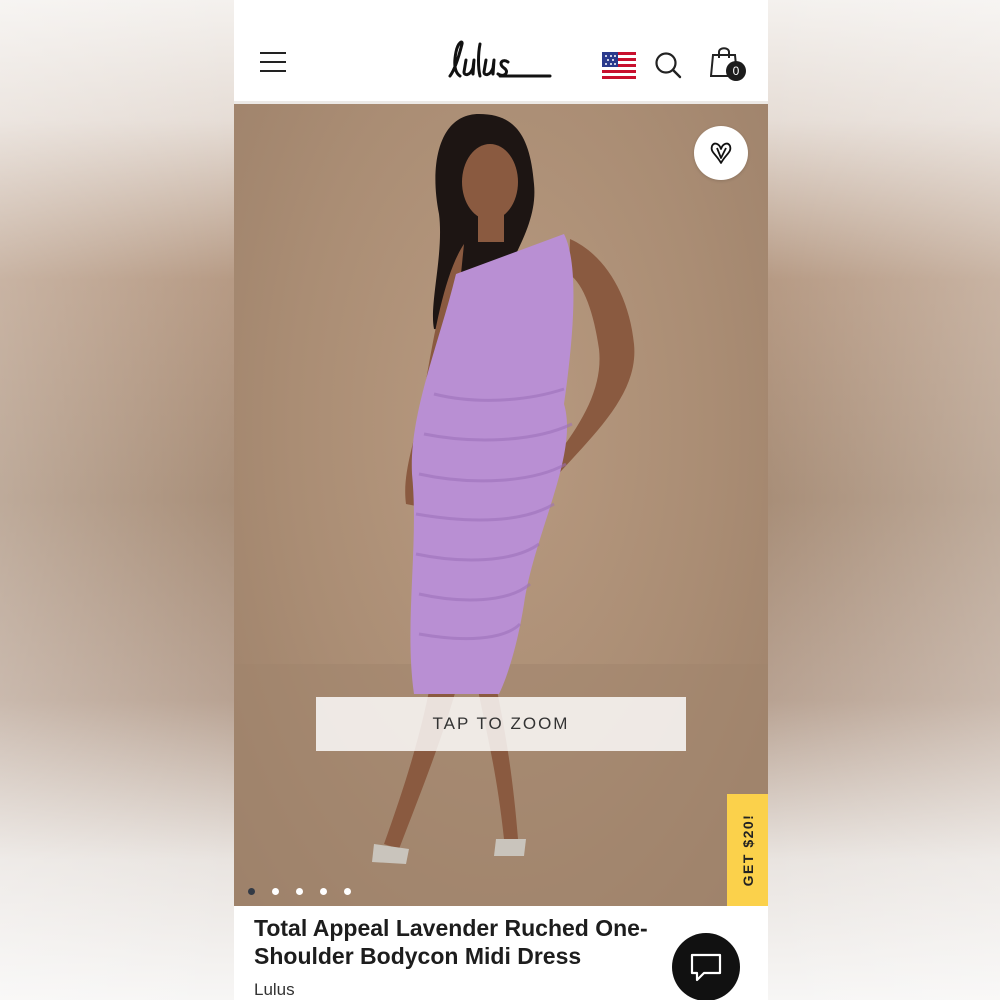 The width and height of the screenshot is (1000, 1000). What do you see at coordinates (274, 990) in the screenshot?
I see `product-brand: Lulus` at bounding box center [274, 990].